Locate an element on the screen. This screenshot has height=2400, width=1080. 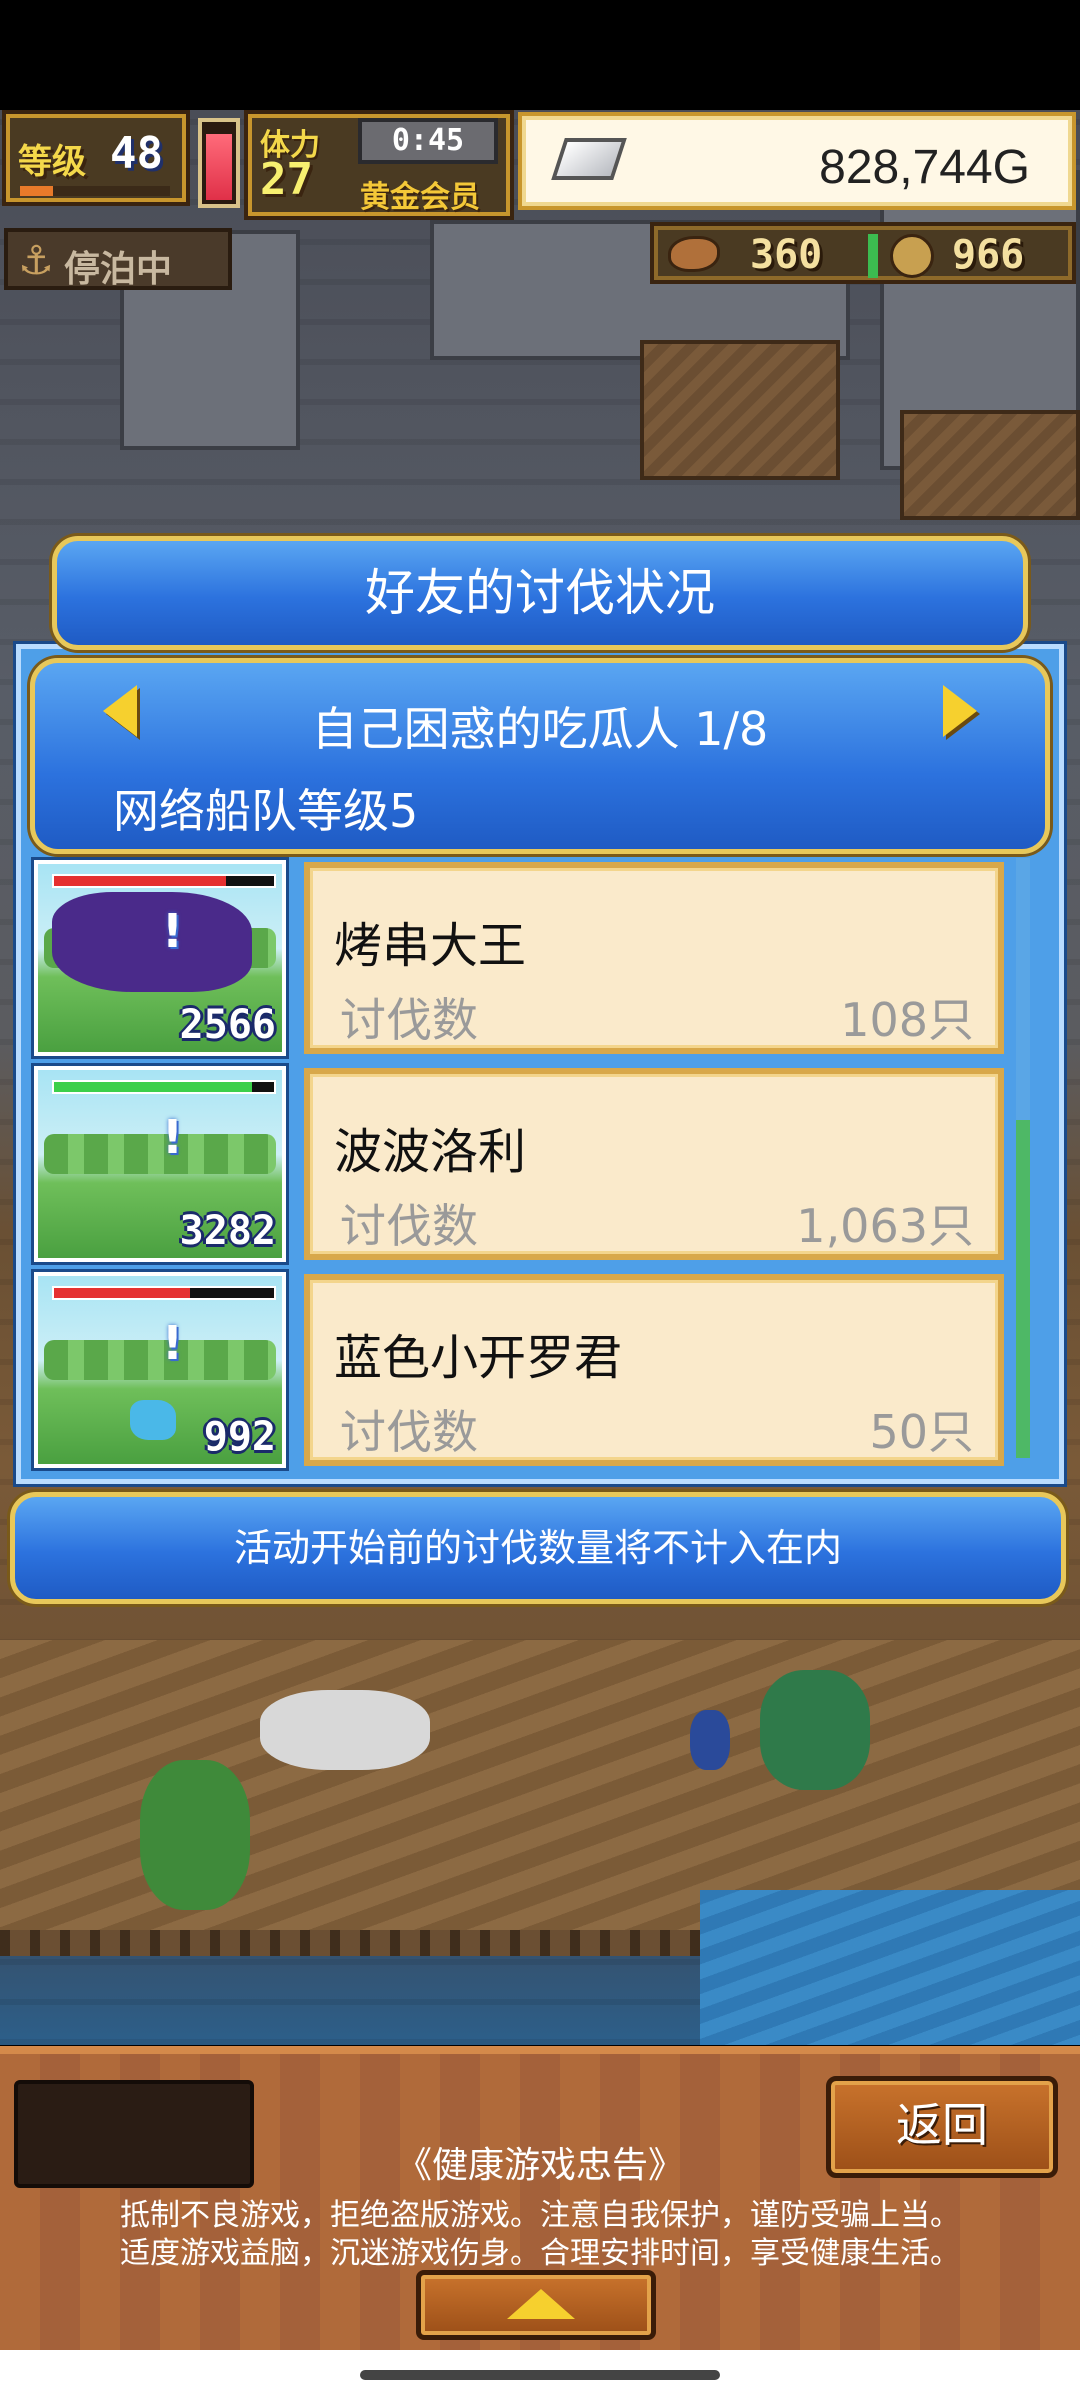
docked-label: 停泊中 is located at coordinates (118, 269).